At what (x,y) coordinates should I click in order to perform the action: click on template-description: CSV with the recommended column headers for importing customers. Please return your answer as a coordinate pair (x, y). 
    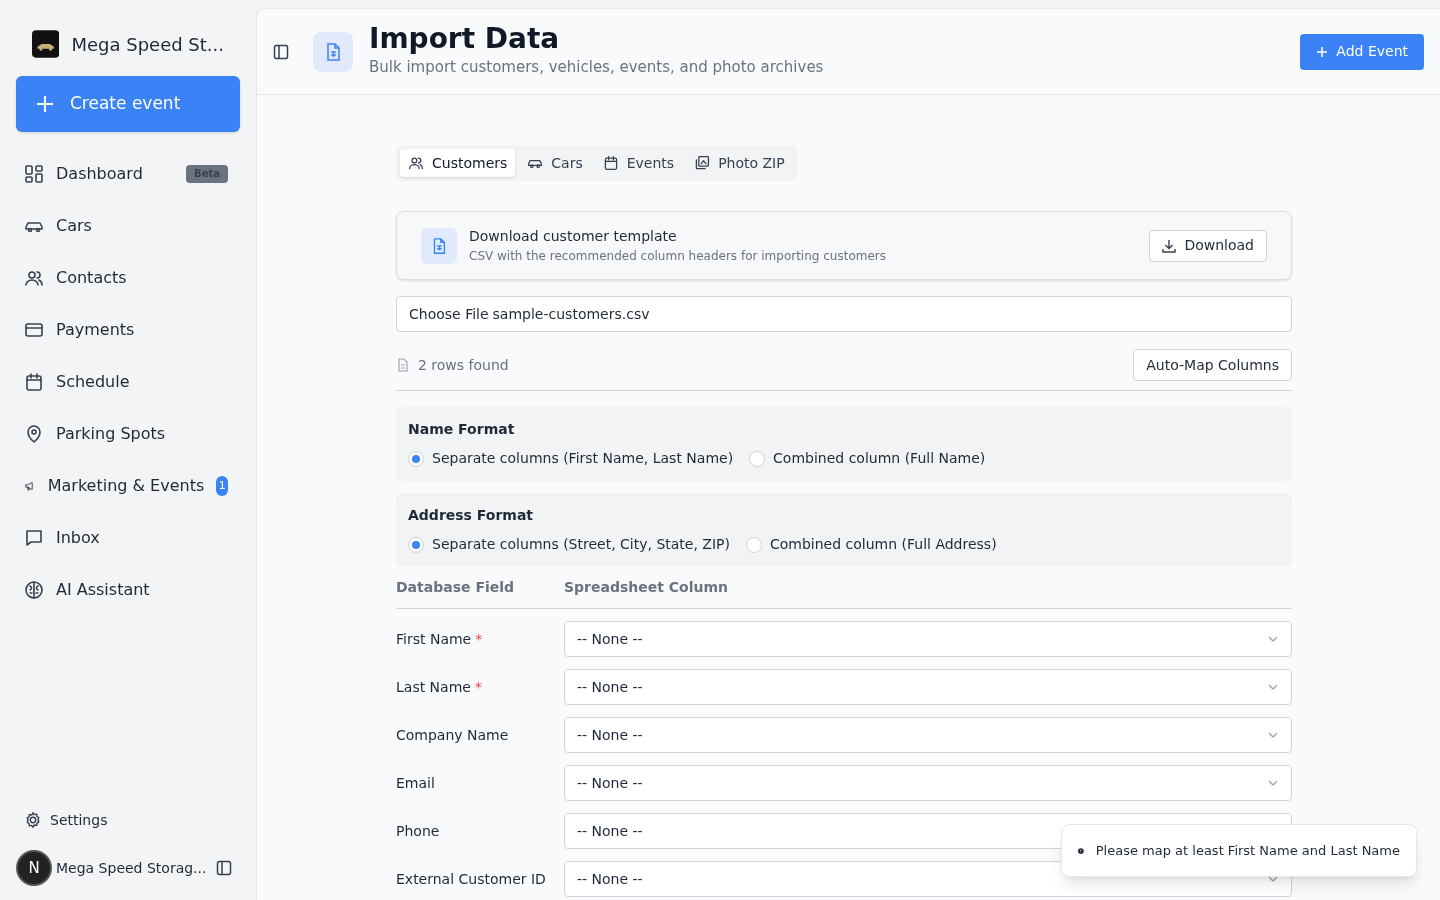
    Looking at the image, I should click on (677, 256).